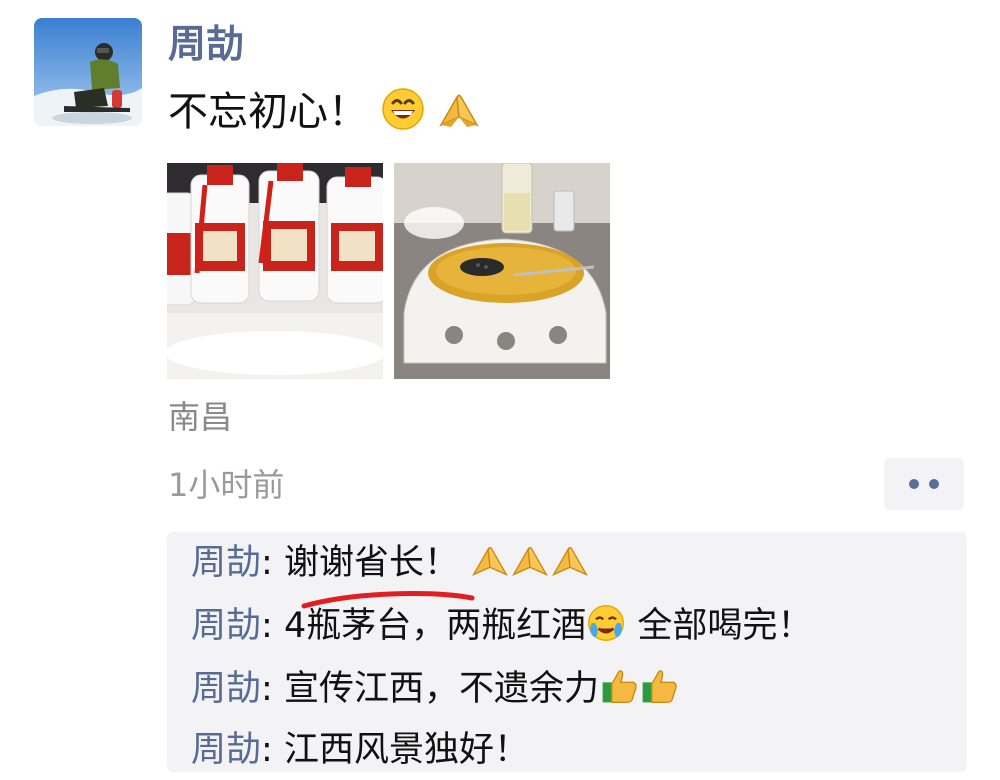 This screenshot has height=780, width=1000. What do you see at coordinates (606, 630) in the screenshot?
I see `crying-face-icon` at bounding box center [606, 630].